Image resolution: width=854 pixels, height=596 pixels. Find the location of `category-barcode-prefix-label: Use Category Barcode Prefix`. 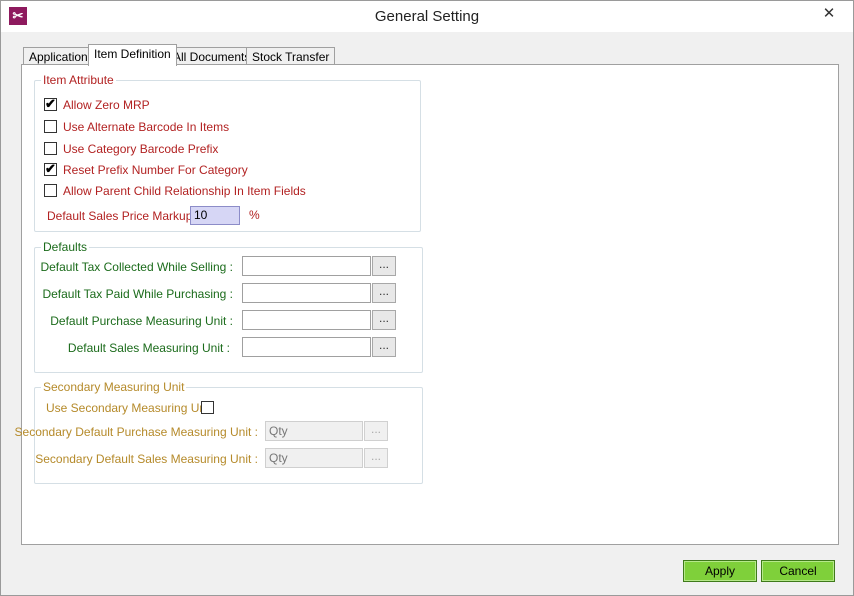

category-barcode-prefix-label: Use Category Barcode Prefix is located at coordinates (141, 148).